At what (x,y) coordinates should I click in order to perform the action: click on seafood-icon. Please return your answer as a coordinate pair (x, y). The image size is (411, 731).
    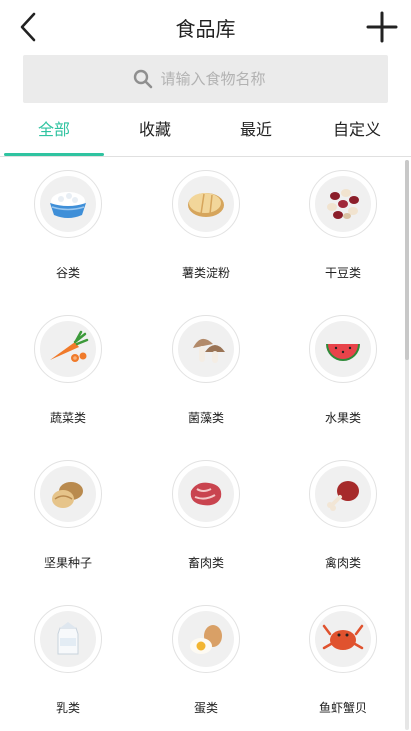
    Looking at the image, I should click on (343, 637).